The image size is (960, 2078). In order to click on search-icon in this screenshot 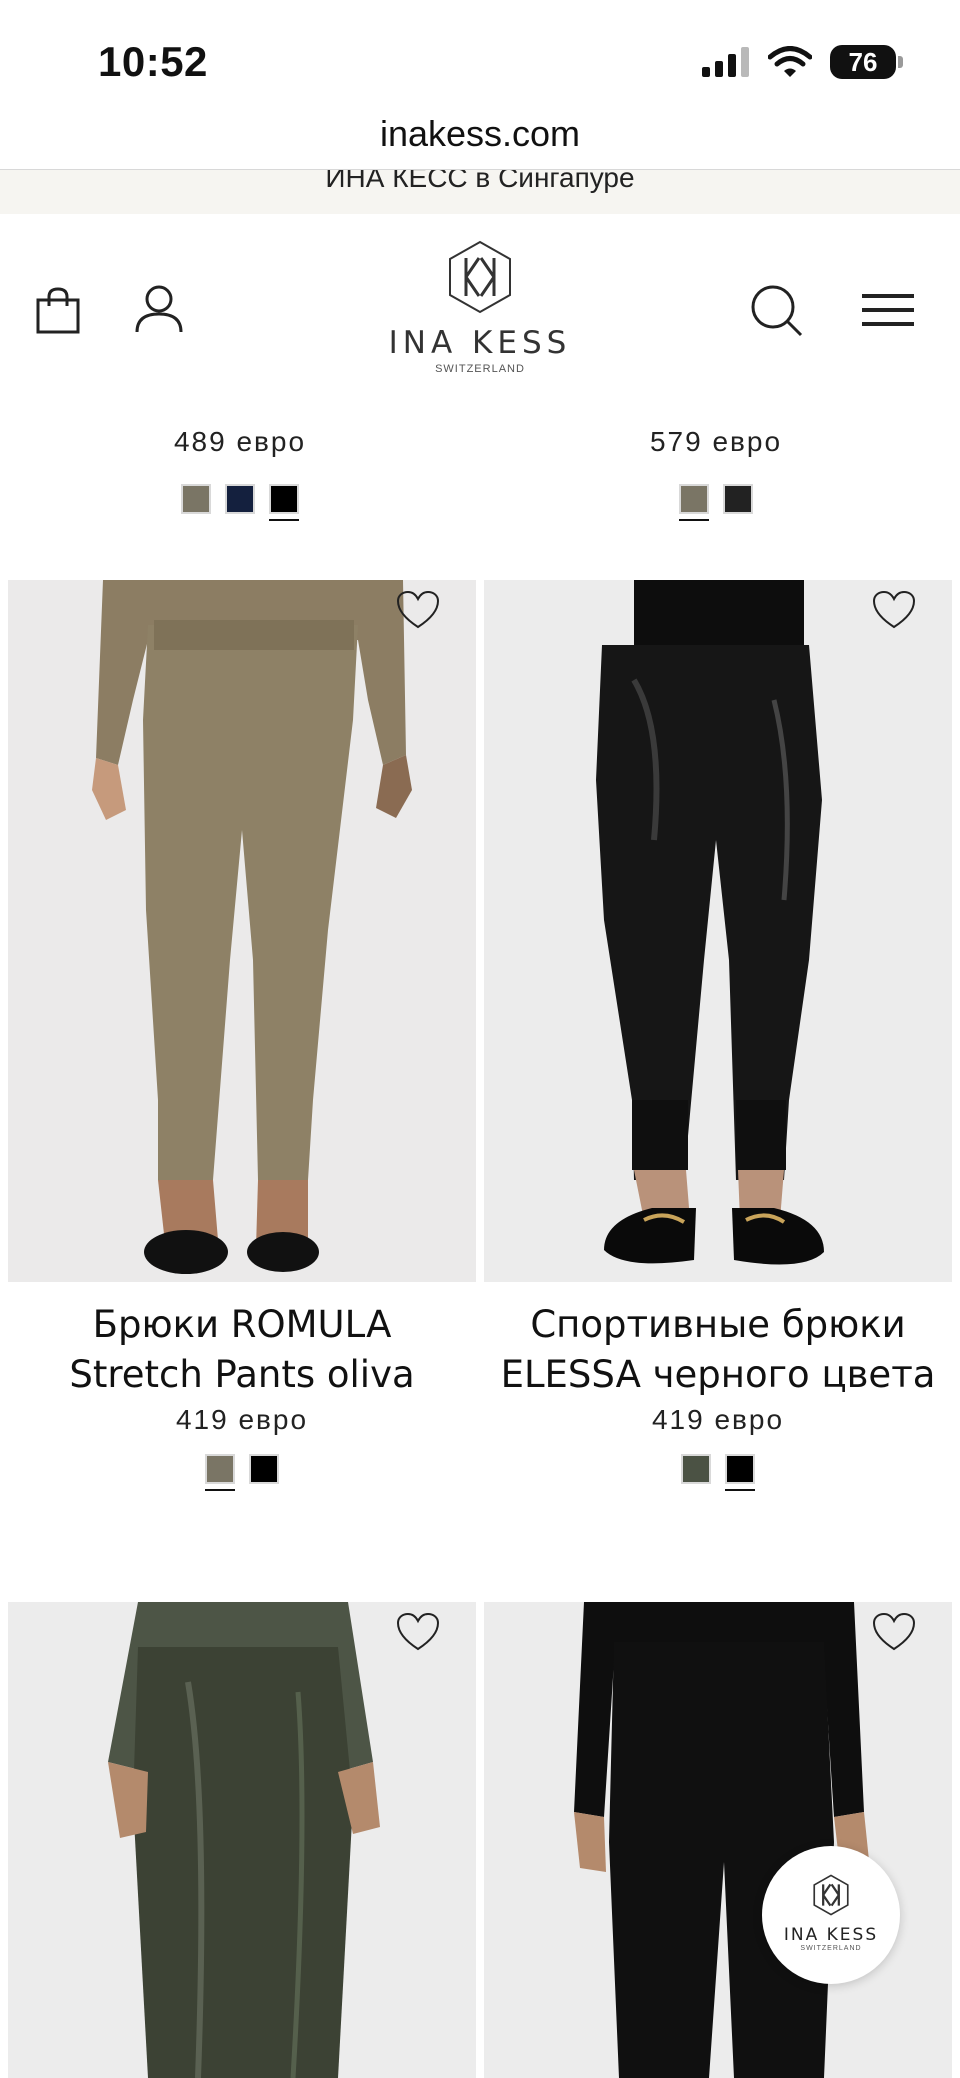, I will do `click(777, 311)`.